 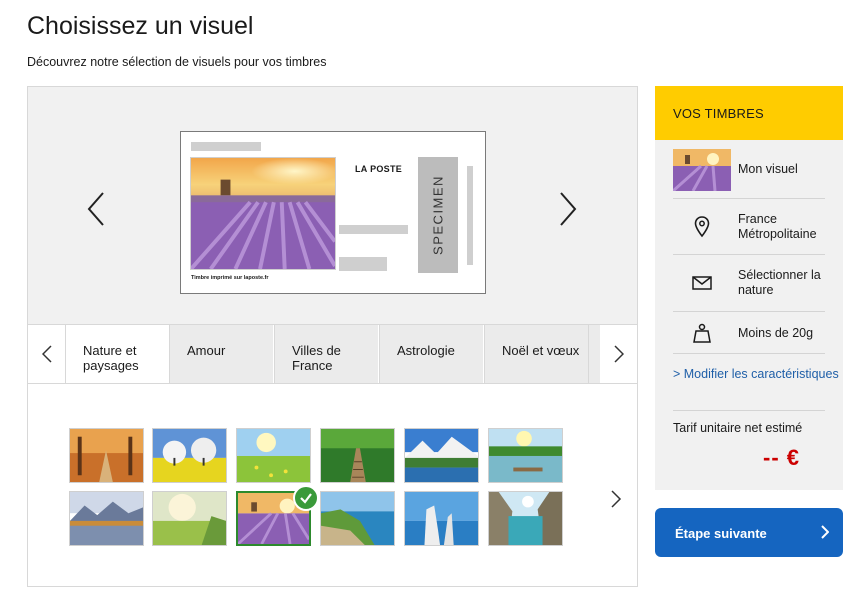 What do you see at coordinates (781, 457) in the screenshot?
I see `price-value: -- €` at bounding box center [781, 457].